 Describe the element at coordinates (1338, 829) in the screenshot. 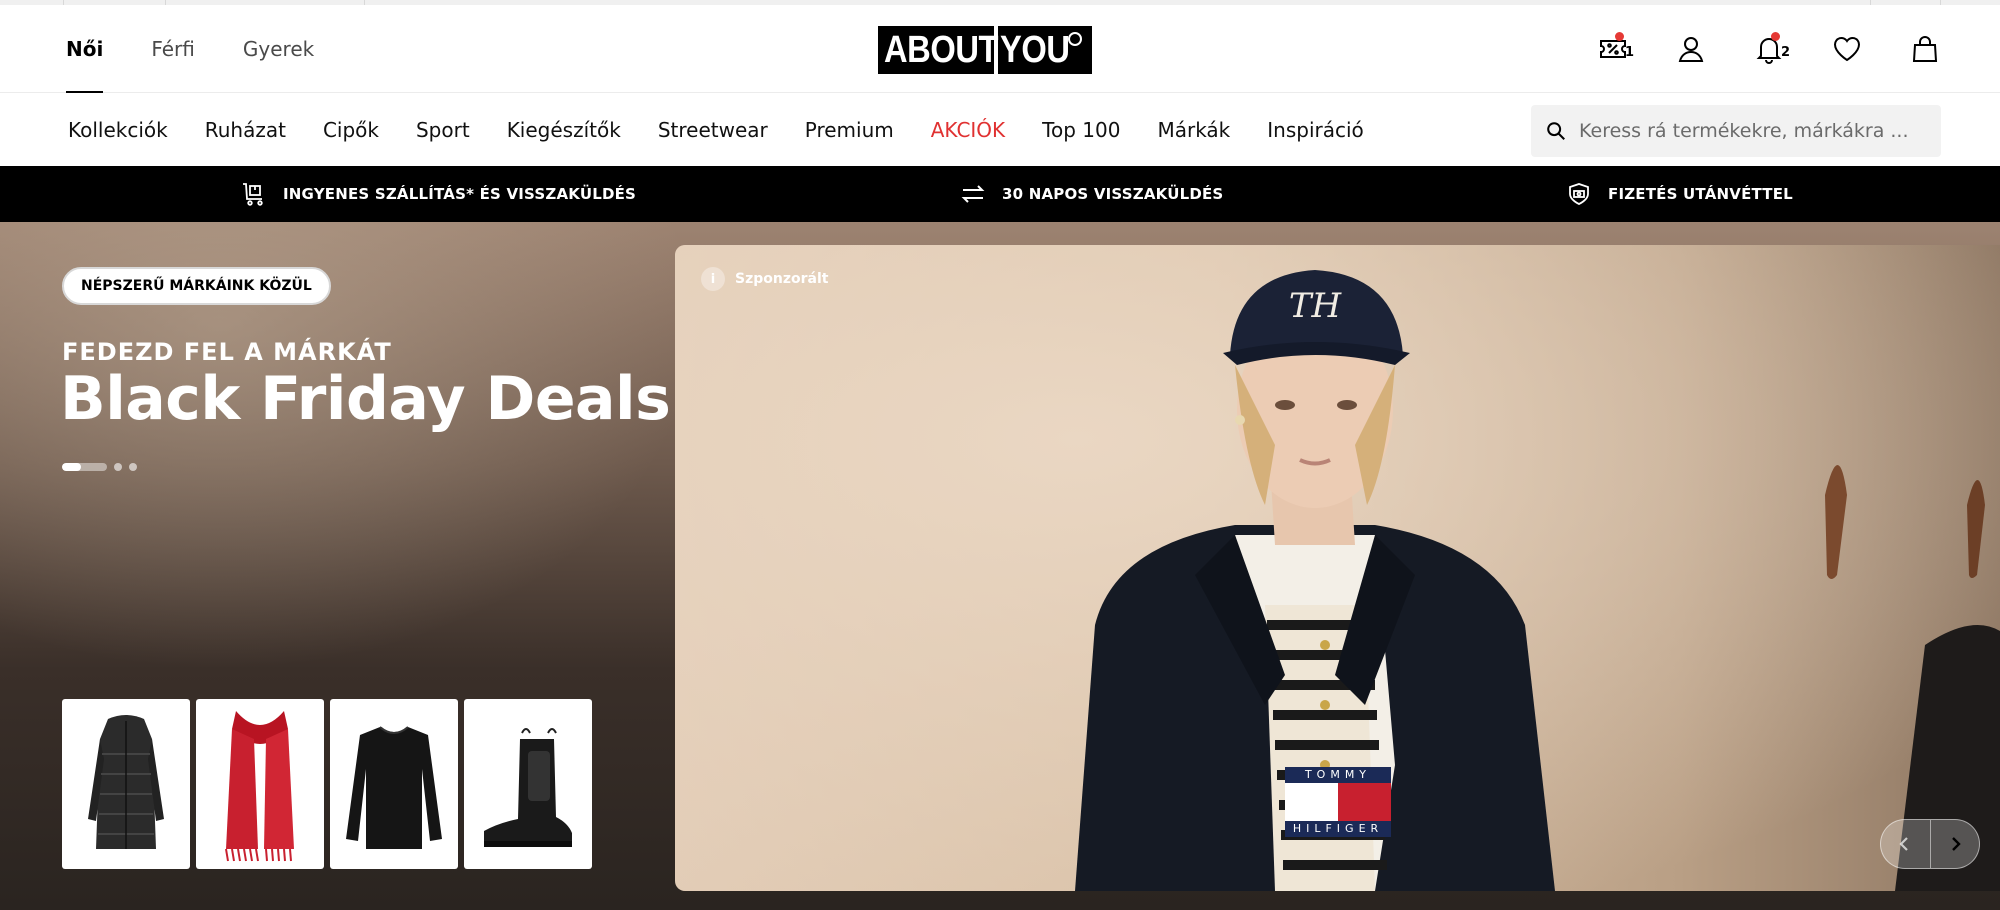

I see `brand-name-bottom: HILFIGER` at that location.